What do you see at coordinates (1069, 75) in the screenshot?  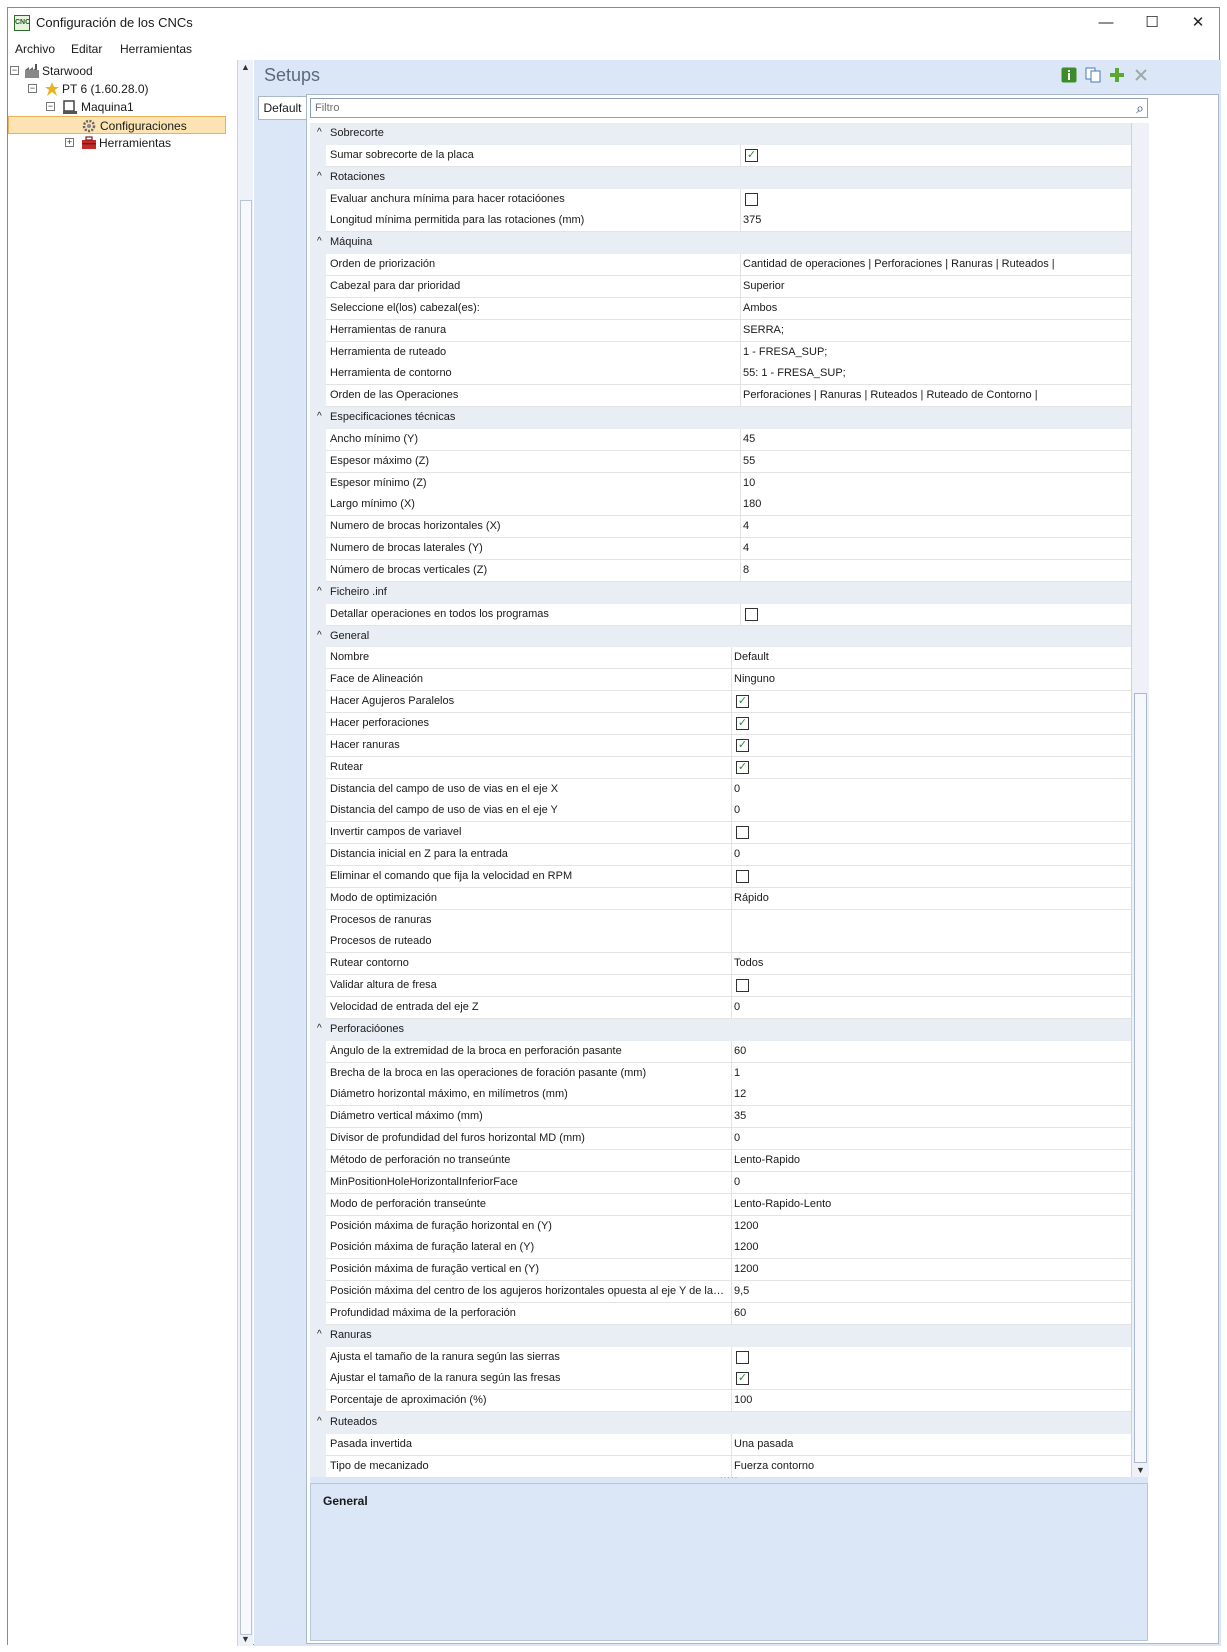 I see `info-icon` at bounding box center [1069, 75].